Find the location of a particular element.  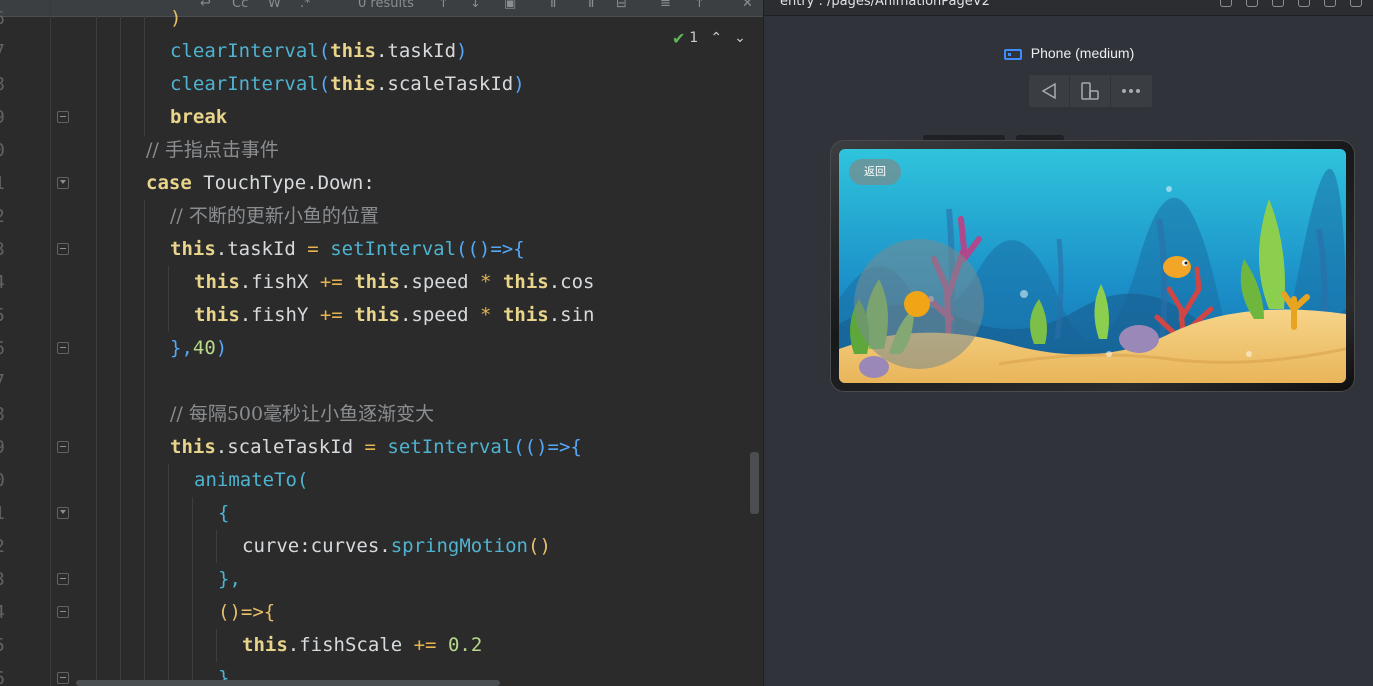

back-triangle-icon is located at coordinates (1049, 91).